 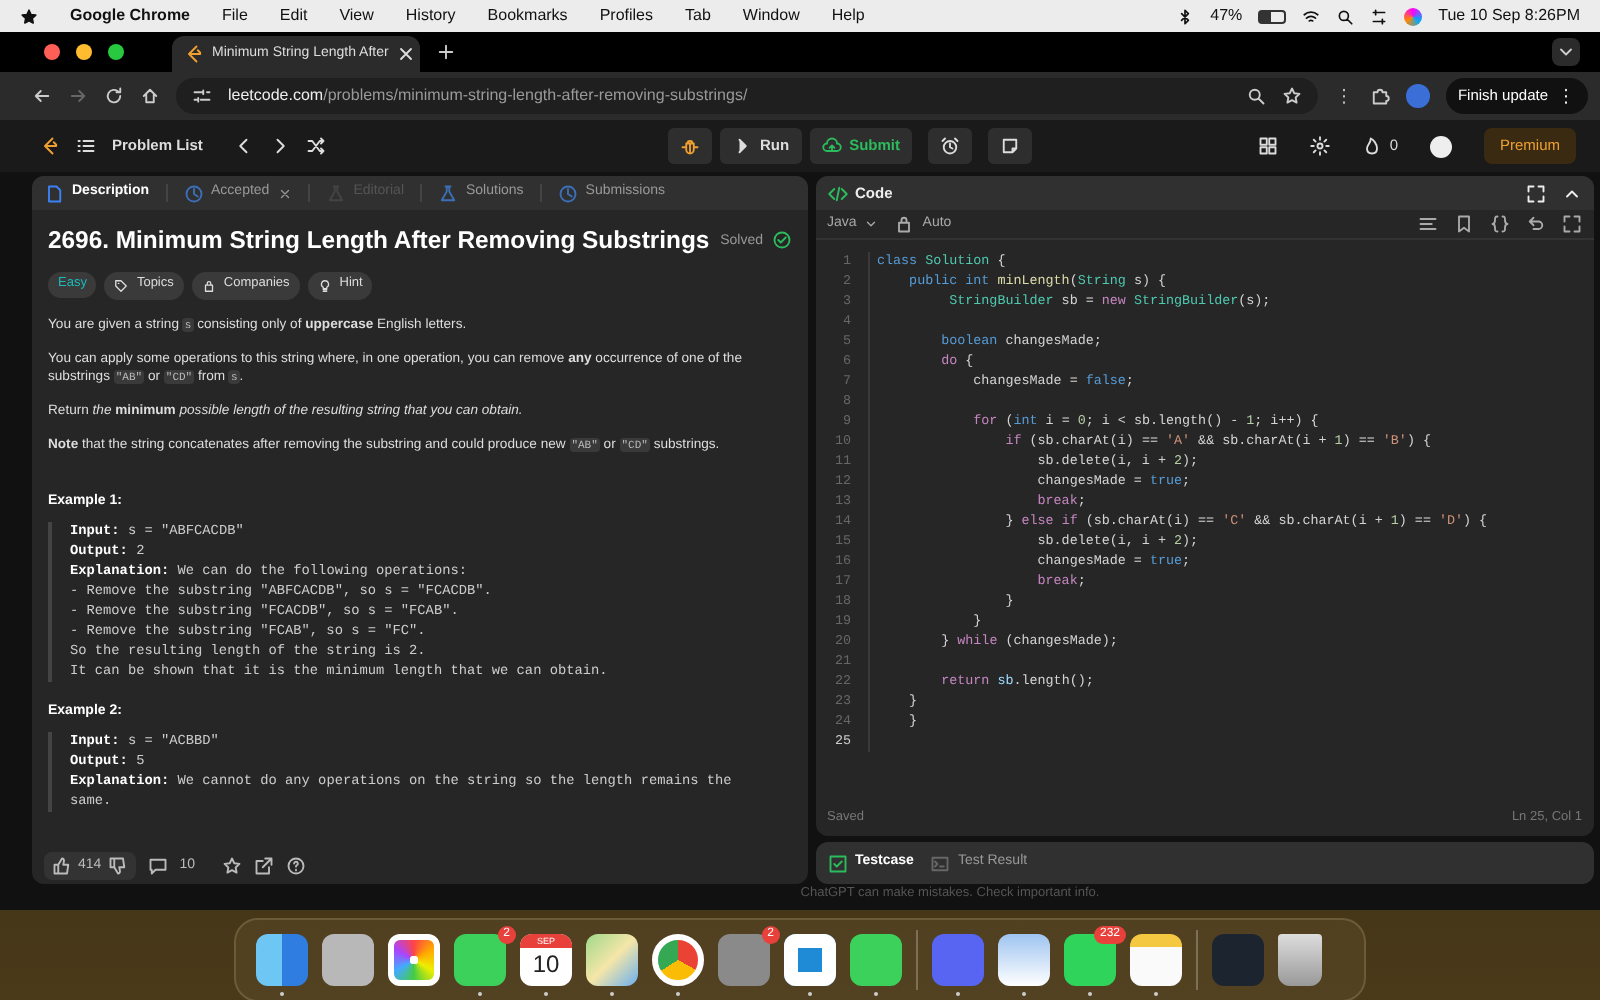 I want to click on trash-icon, so click(x=1300, y=960).